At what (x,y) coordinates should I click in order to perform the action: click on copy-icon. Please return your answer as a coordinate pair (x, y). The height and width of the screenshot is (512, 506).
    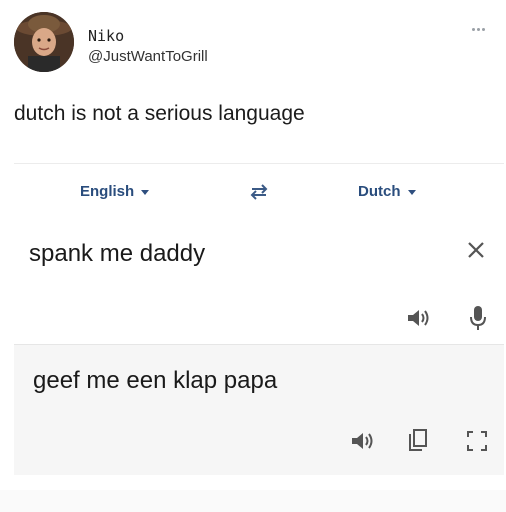
    Looking at the image, I should click on (418, 440).